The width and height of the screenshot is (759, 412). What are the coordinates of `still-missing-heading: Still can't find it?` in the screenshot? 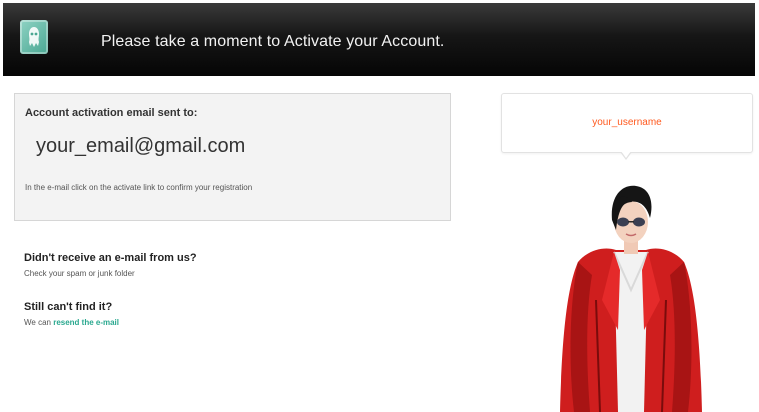 It's located at (68, 307).